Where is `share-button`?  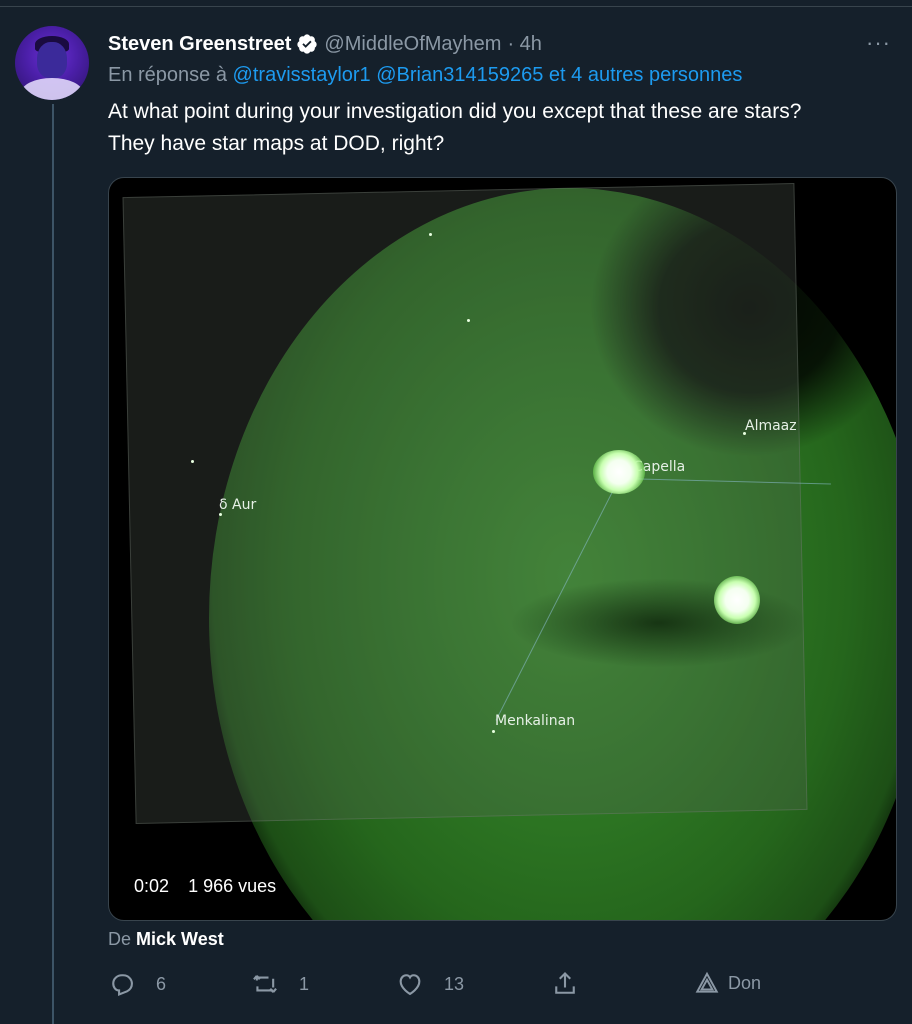 share-button is located at coordinates (565, 984).